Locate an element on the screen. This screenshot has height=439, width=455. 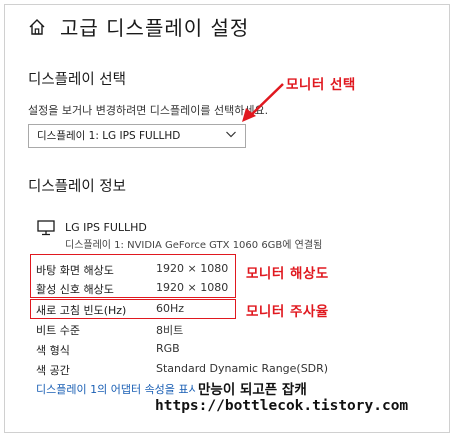
page-title: 고급 디스플레이 설정 is located at coordinates (155, 28).